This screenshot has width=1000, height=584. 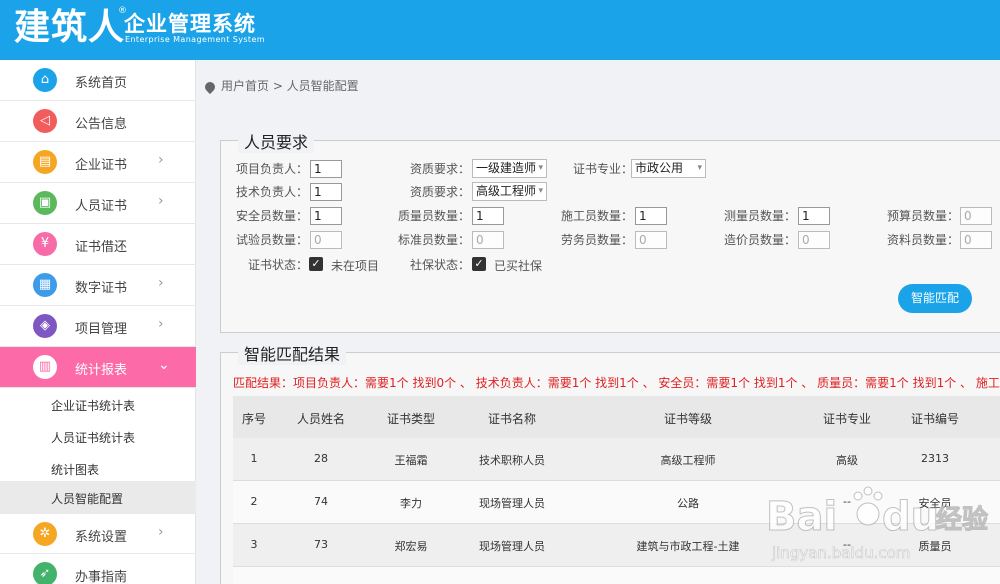 I want to click on paw-icon, so click(x=868, y=506).